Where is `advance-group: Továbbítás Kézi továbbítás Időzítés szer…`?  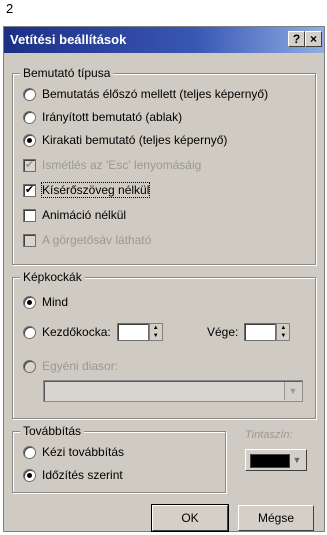
advance-group: Továbbítás Kézi továbbítás Időzítés szer… is located at coordinates (119, 458).